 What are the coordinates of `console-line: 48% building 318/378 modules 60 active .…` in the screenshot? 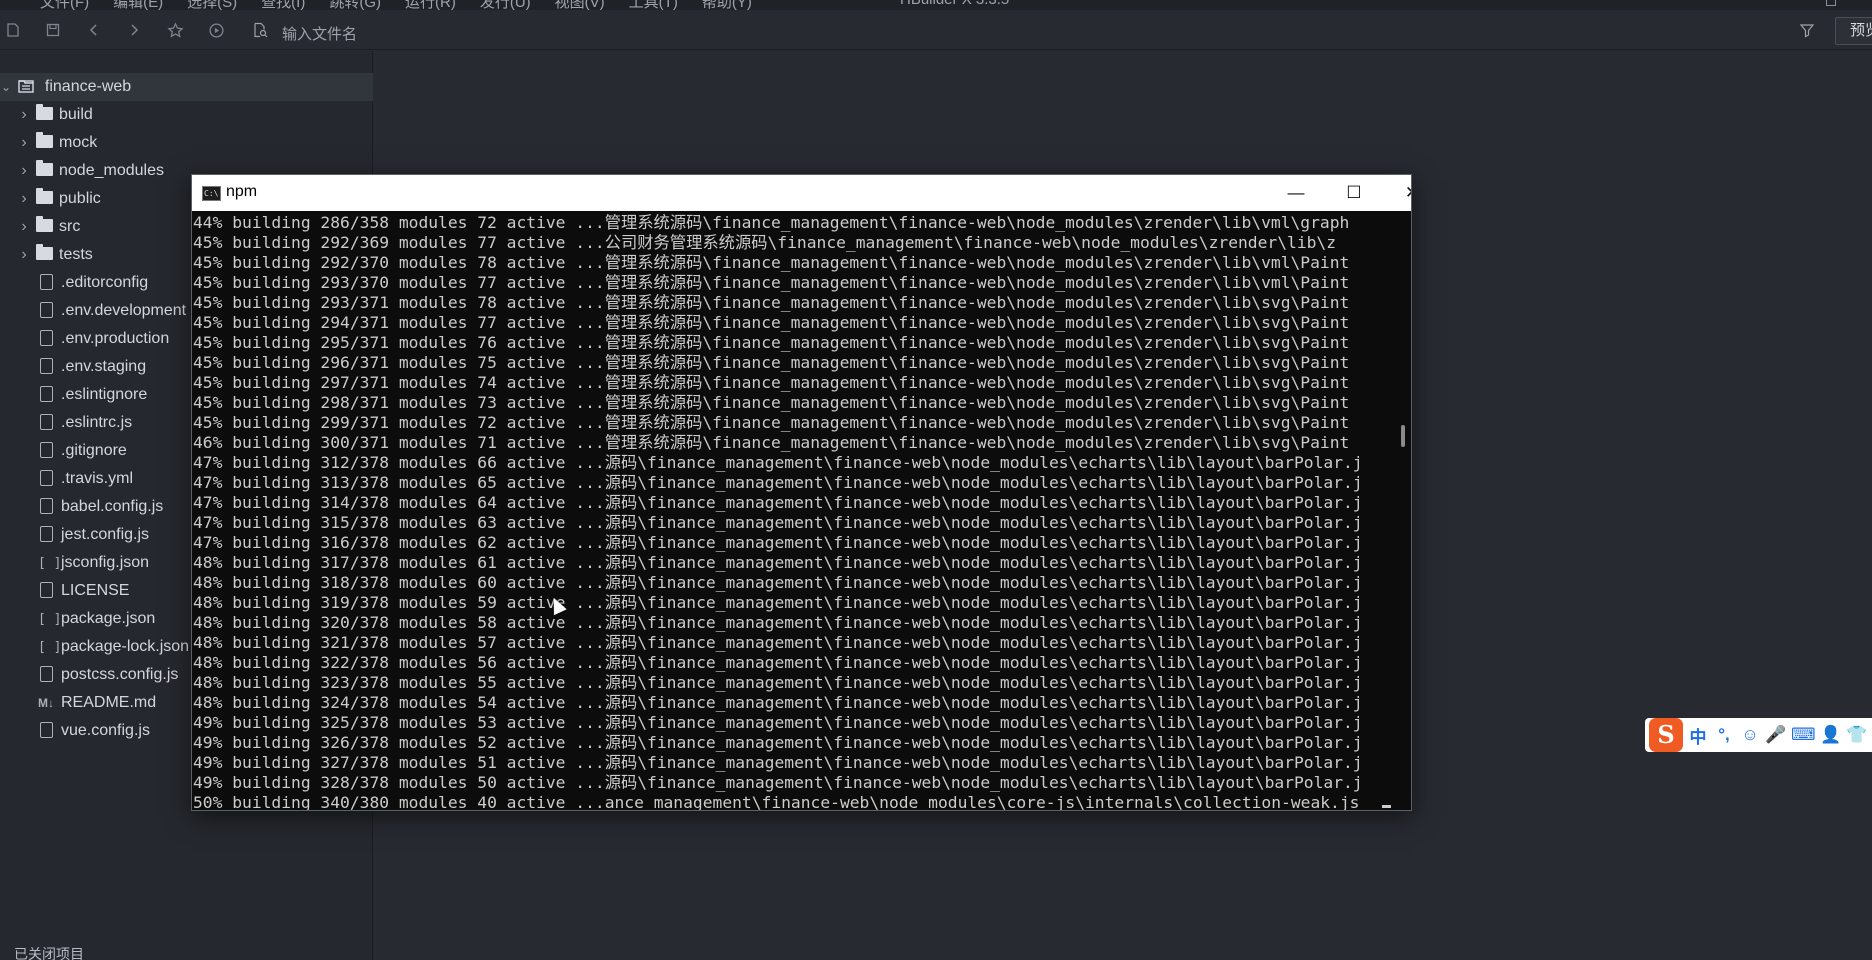 It's located at (778, 582).